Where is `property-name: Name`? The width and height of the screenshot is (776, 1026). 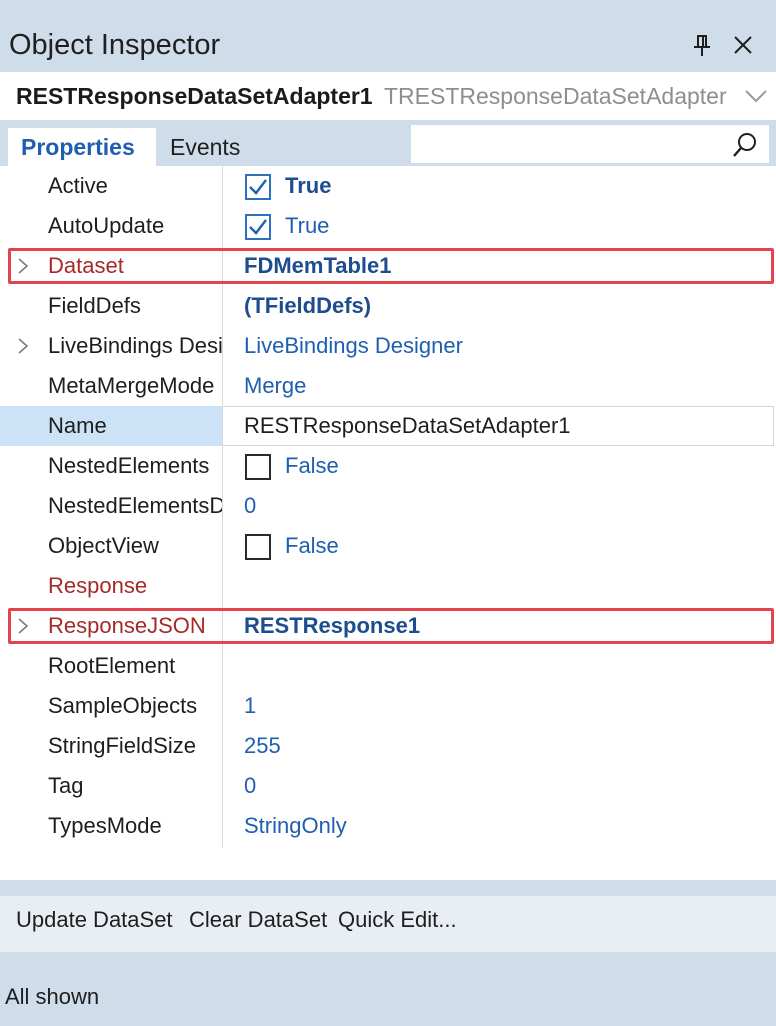
property-name: Name is located at coordinates (77, 425).